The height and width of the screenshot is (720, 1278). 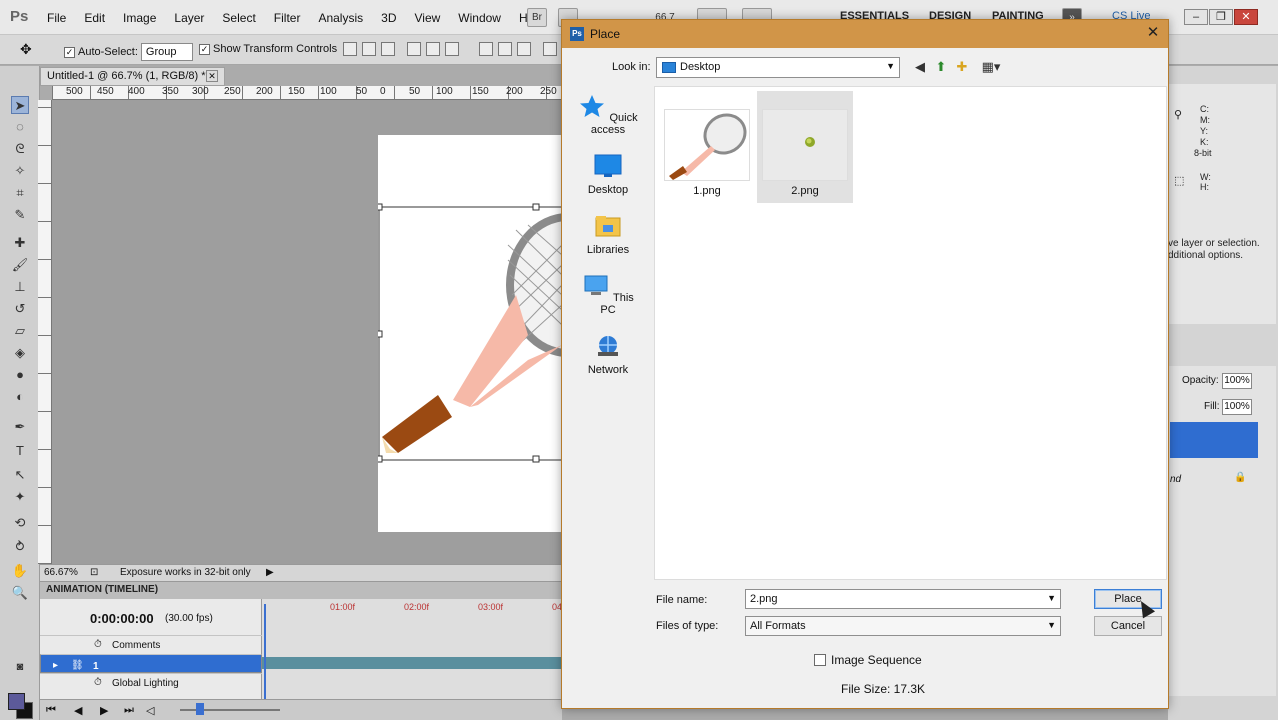 I want to click on align-bottom-icon, so click(x=388, y=49).